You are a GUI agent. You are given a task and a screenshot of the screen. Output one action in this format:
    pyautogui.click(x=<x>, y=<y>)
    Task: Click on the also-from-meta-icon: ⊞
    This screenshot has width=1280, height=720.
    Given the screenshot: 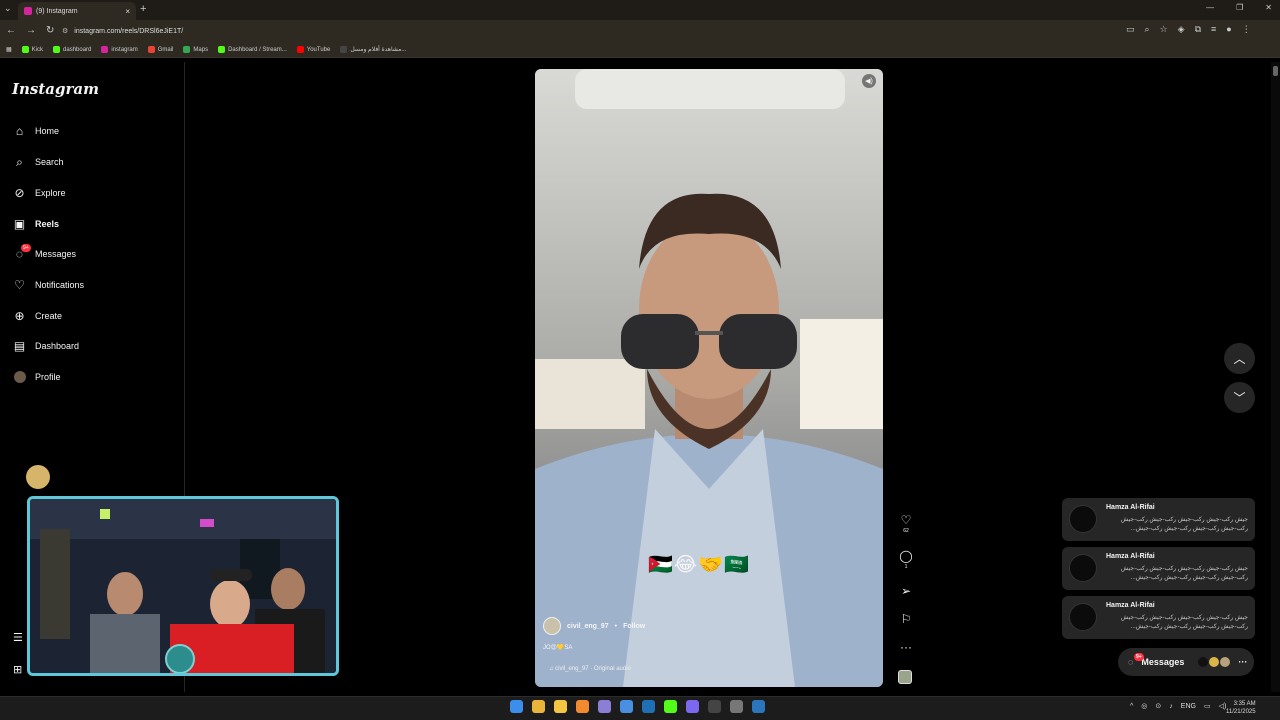 What is the action you would take?
    pyautogui.click(x=17, y=669)
    